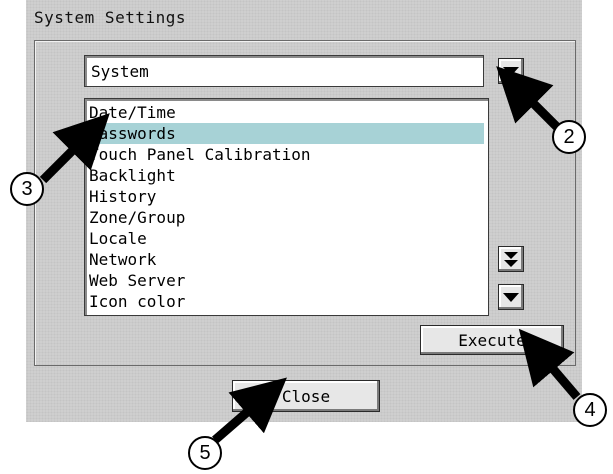  What do you see at coordinates (590, 410) in the screenshot?
I see `callout-4: 4` at bounding box center [590, 410].